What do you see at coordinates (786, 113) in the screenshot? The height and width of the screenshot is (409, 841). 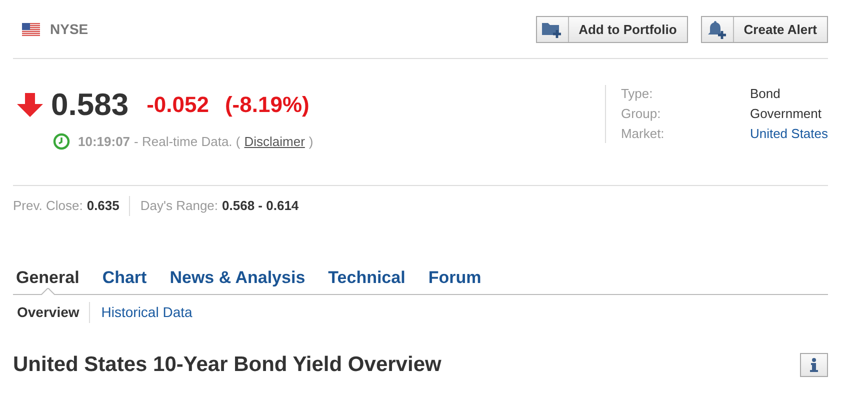 I see `info-value: Government` at bounding box center [786, 113].